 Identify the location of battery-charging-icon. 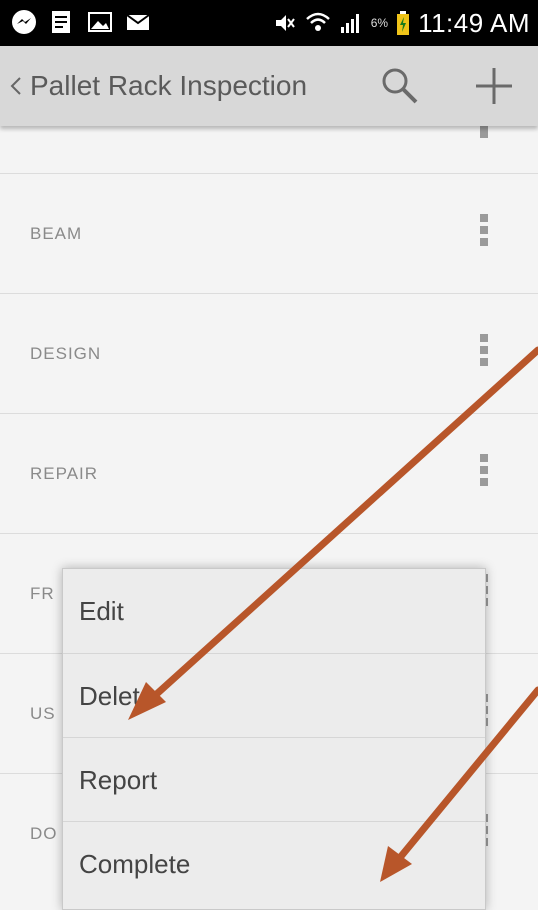
(403, 23).